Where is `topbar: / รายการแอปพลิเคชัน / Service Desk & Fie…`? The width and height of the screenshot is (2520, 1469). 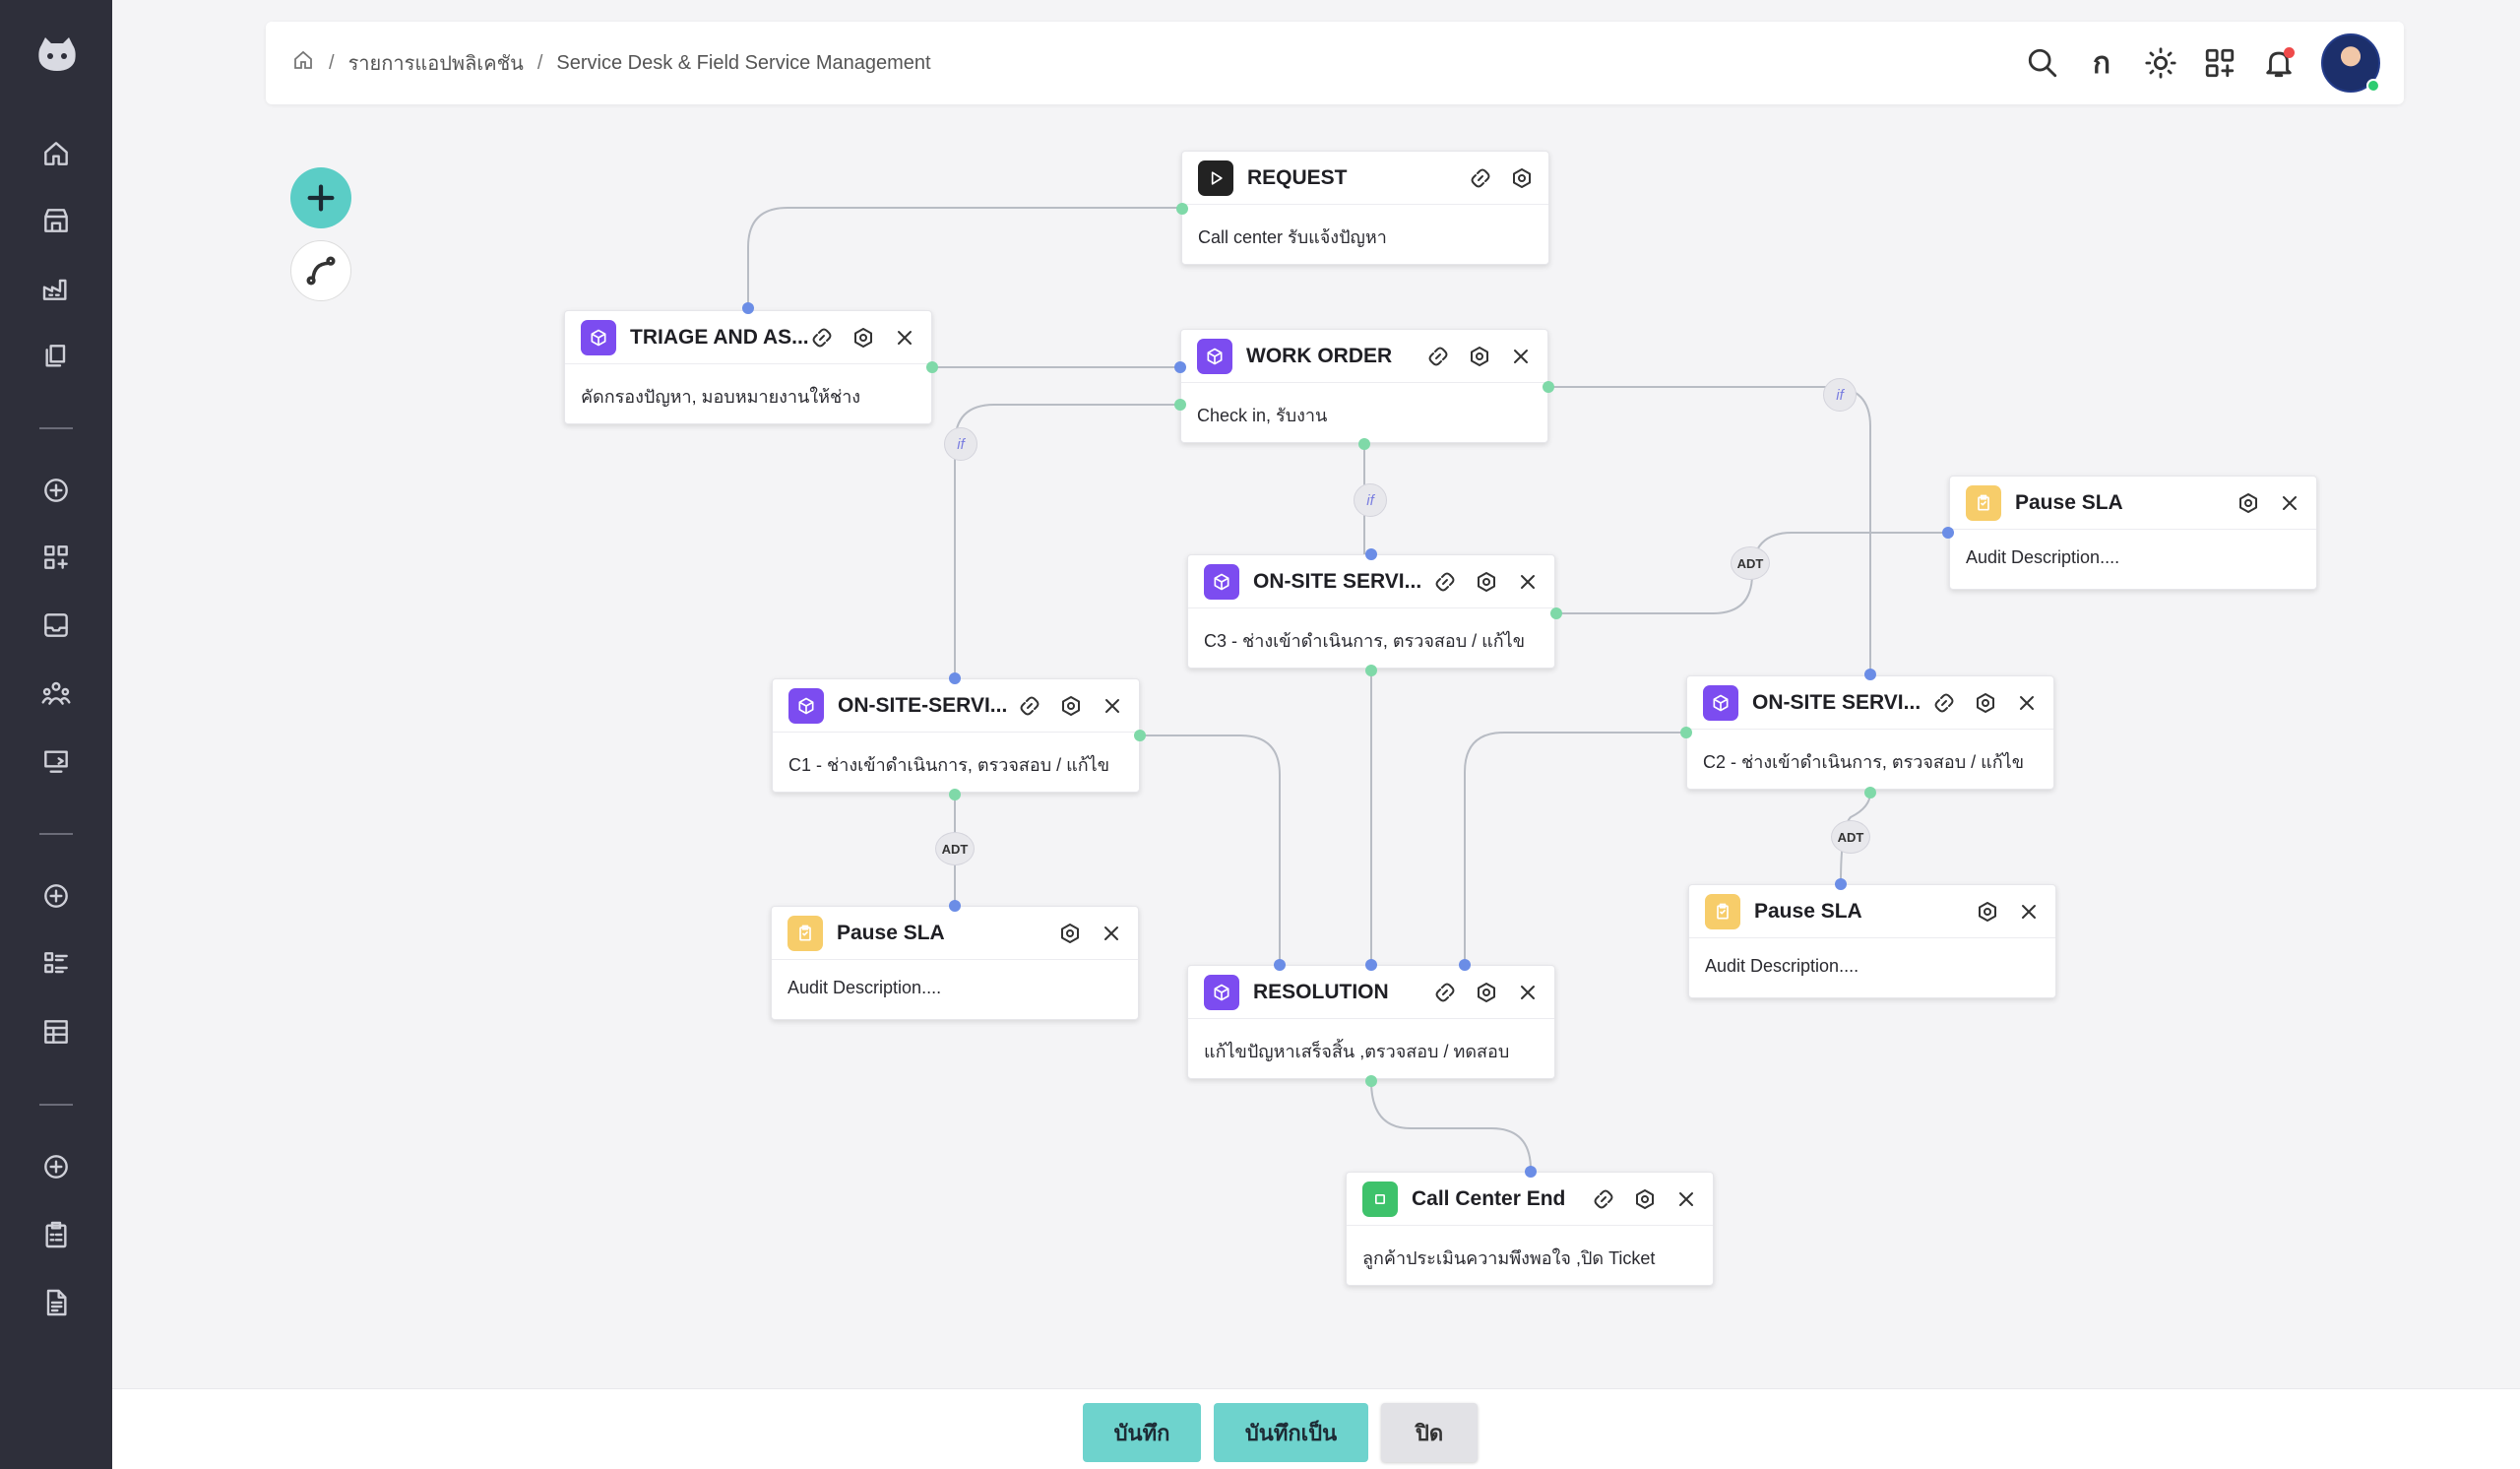
topbar: / รายการแอปพลิเคชัน / Service Desk & Fie… is located at coordinates (1335, 63).